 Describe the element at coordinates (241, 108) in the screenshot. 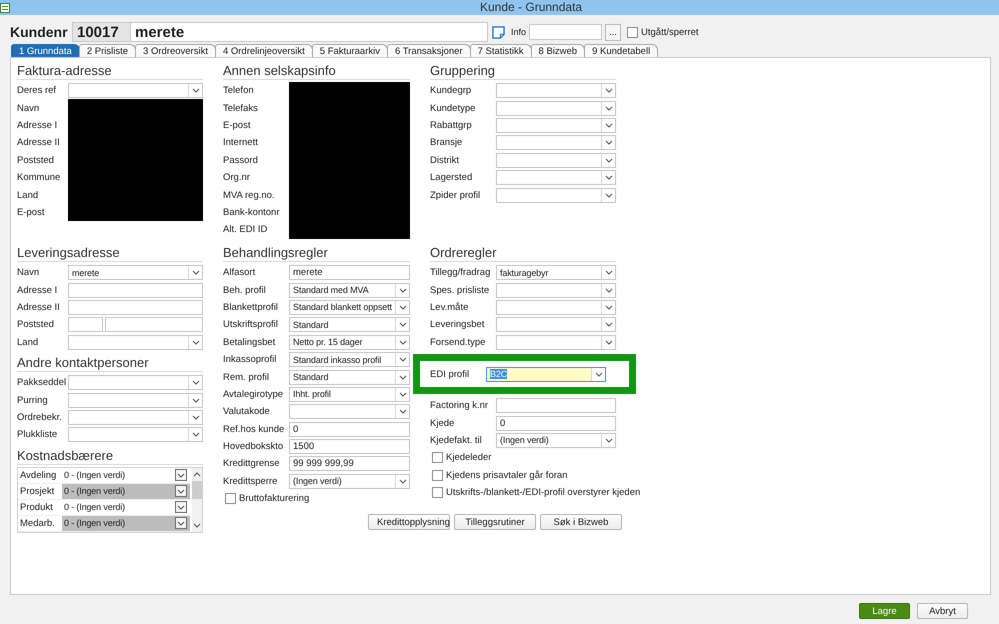

I see `field-label: Telefaks` at that location.